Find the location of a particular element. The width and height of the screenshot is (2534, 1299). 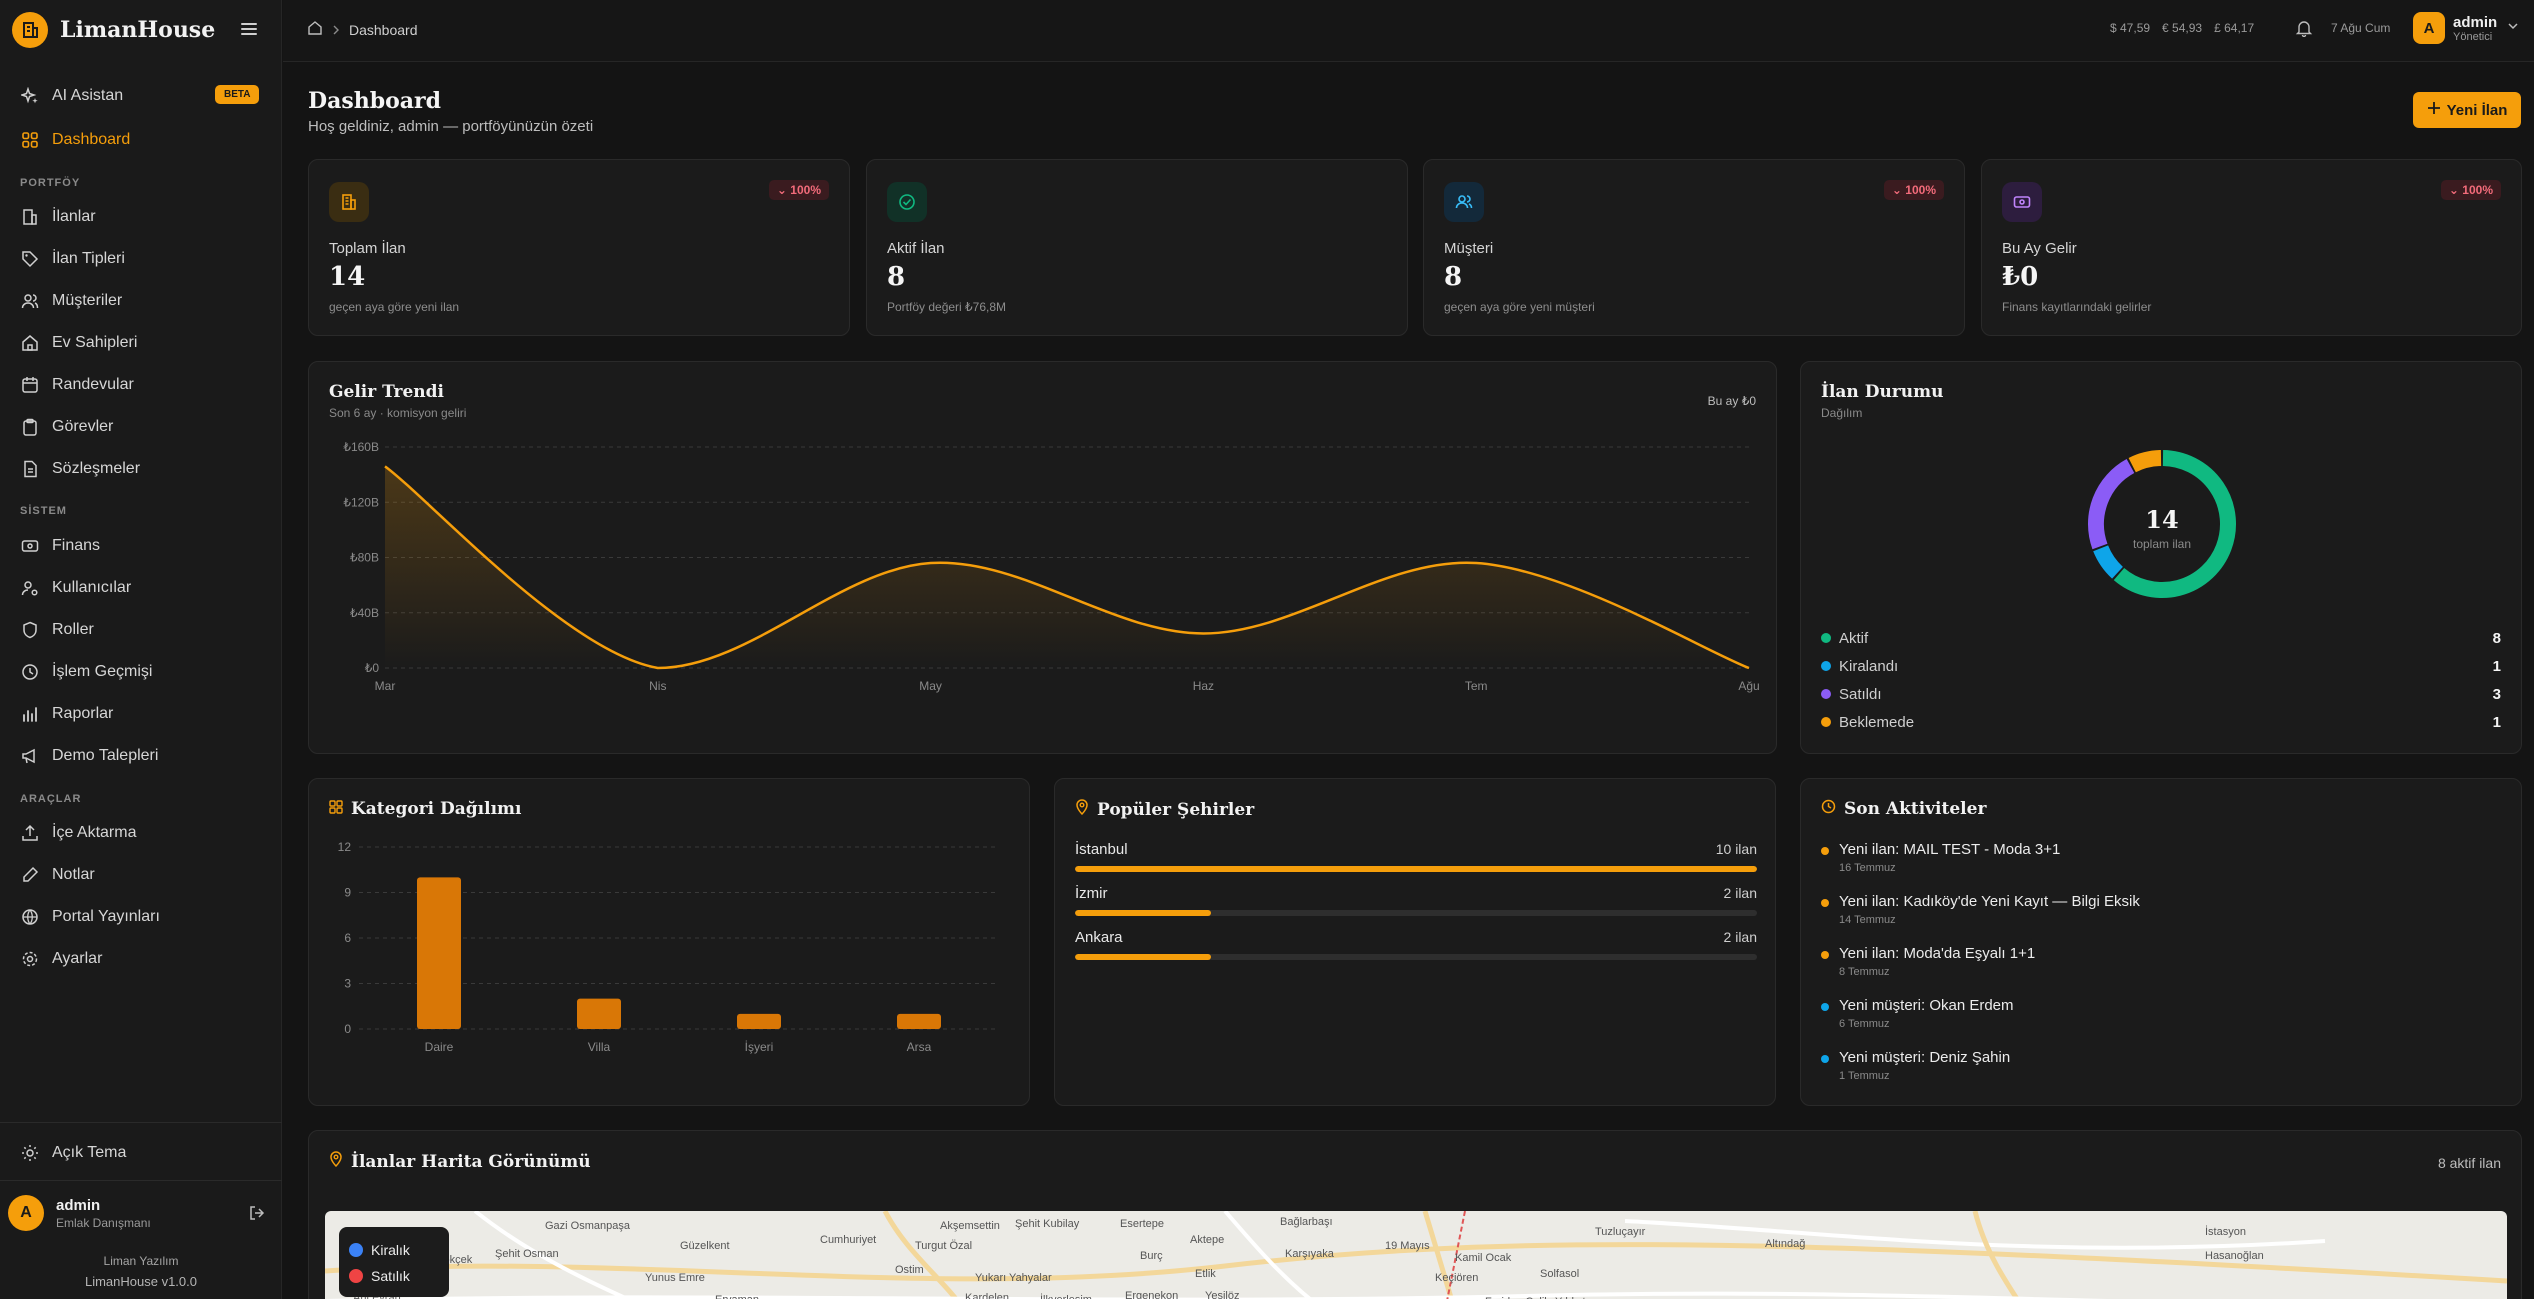

city-row-izmir: İzmir 2 ilan is located at coordinates (1416, 900).